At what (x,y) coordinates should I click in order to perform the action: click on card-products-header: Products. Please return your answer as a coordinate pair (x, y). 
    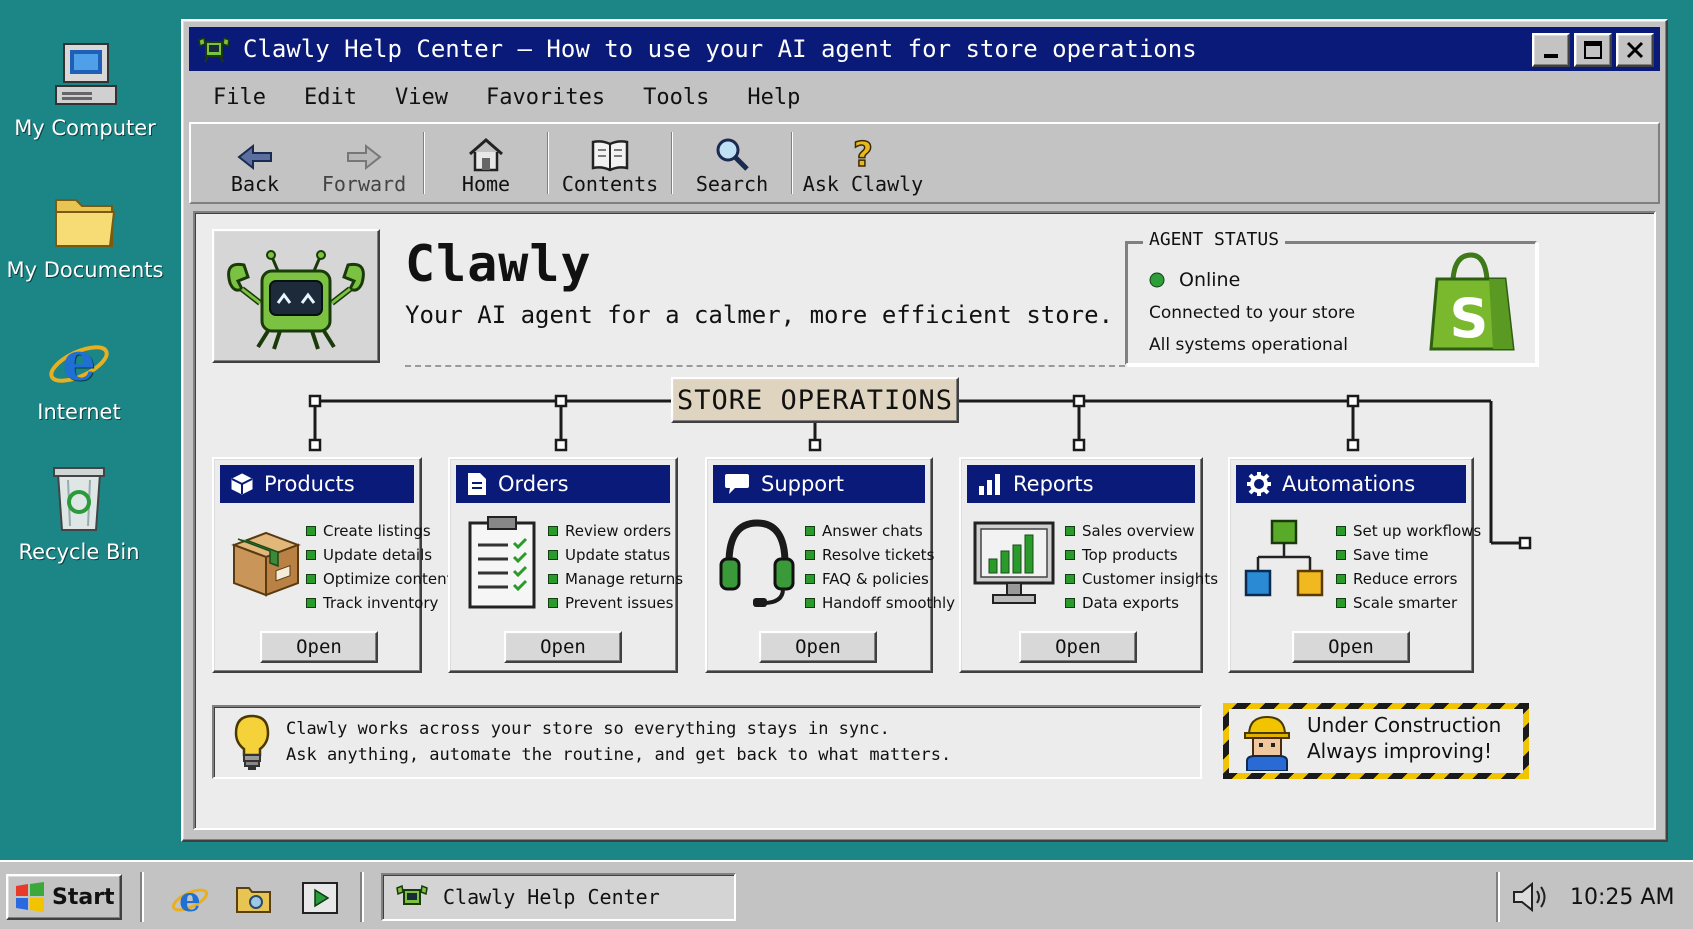
    Looking at the image, I should click on (317, 484).